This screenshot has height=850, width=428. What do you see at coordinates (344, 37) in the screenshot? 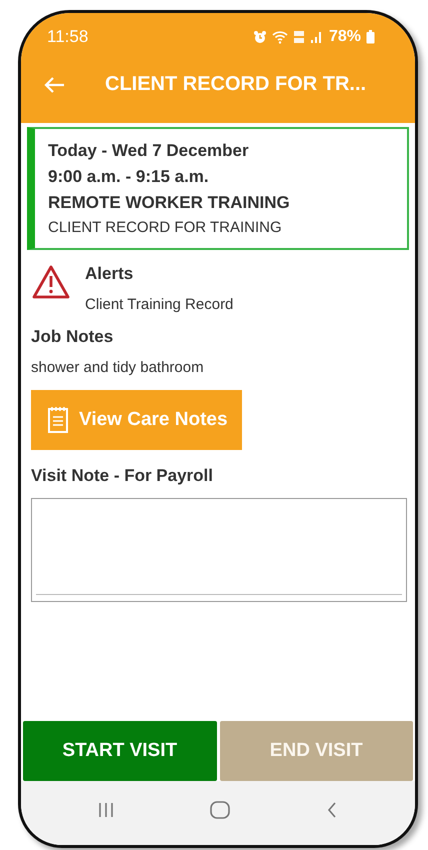
I see `battery-percent: 78%` at bounding box center [344, 37].